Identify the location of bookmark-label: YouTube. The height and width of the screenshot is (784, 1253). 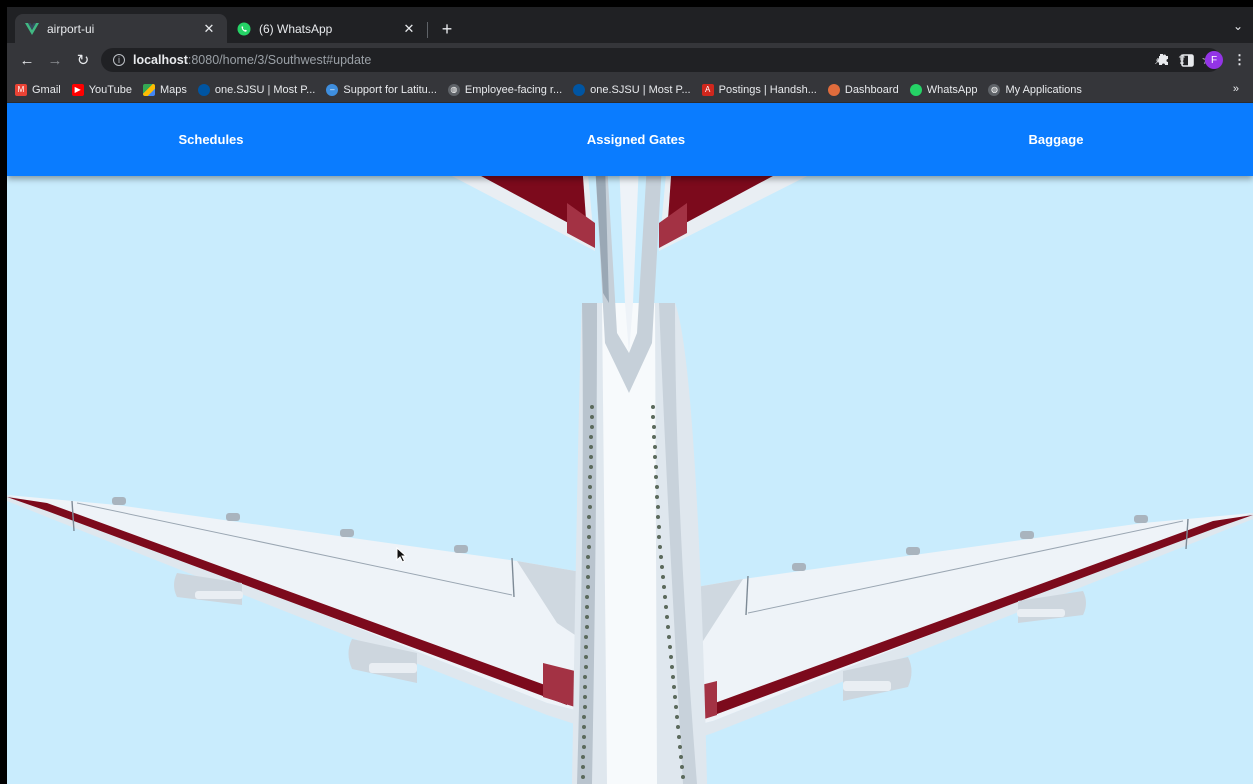
(110, 89).